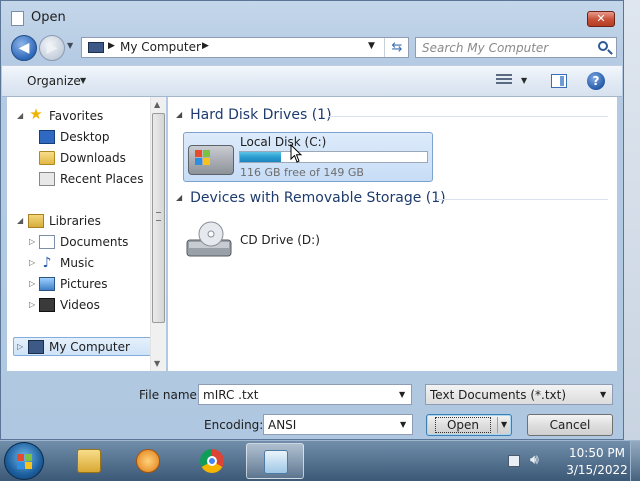 The width and height of the screenshot is (640, 481). I want to click on file-type-value: Text Documents (*.txt), so click(498, 395).